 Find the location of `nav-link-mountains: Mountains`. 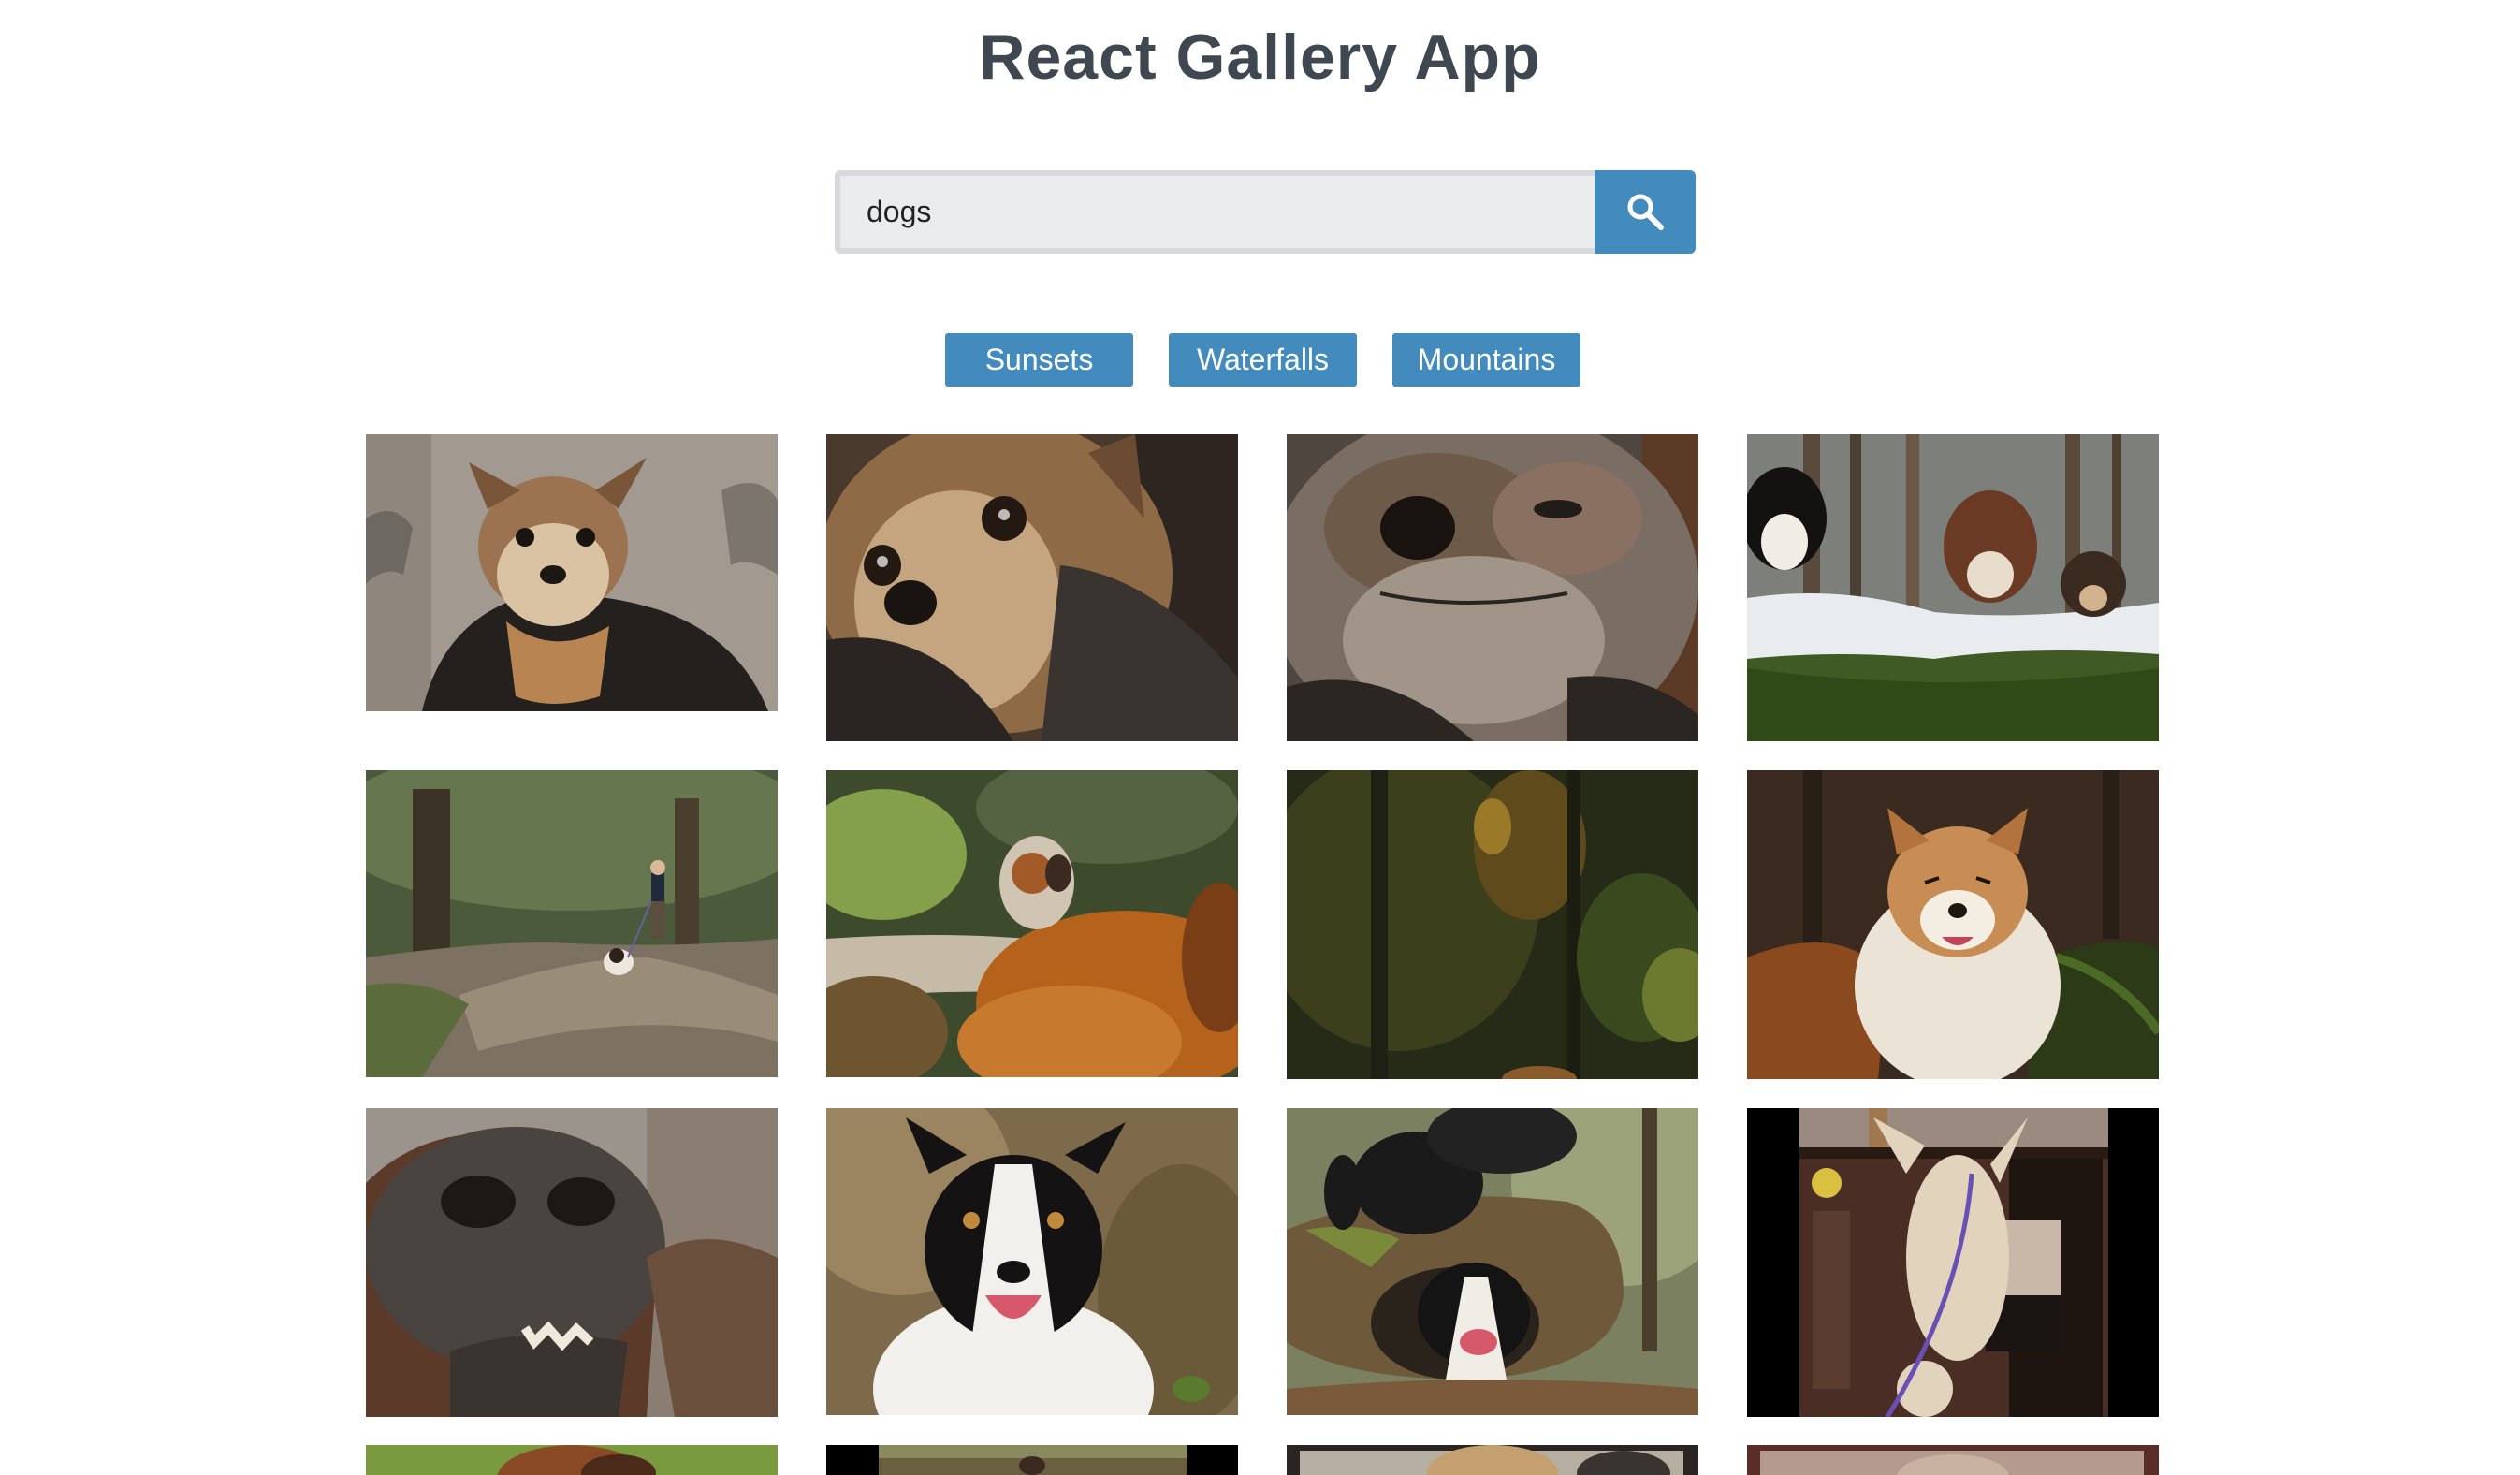

nav-link-mountains: Mountains is located at coordinates (1486, 360).